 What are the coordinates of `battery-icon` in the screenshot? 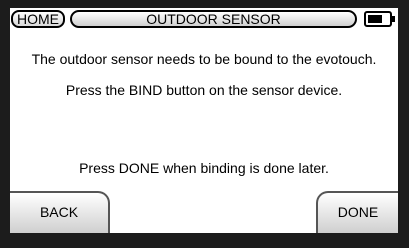 It's located at (378, 19).